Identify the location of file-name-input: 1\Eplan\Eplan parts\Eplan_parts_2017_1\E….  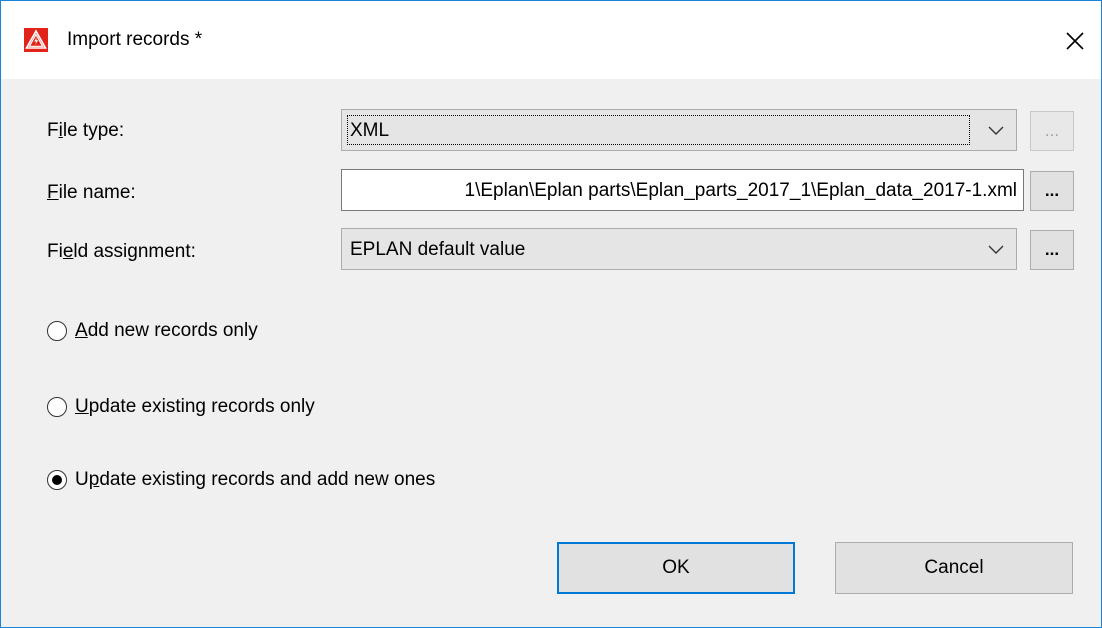
(682, 190).